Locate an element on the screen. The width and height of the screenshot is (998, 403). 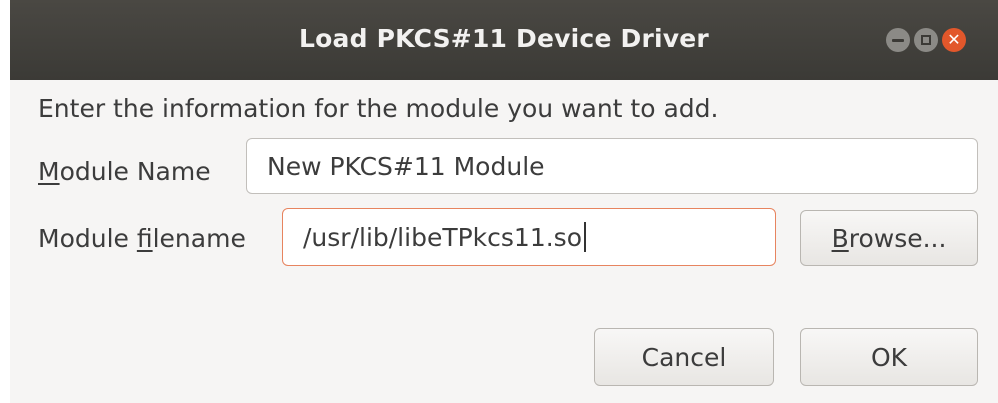
close-button: ✕ is located at coordinates (954, 40).